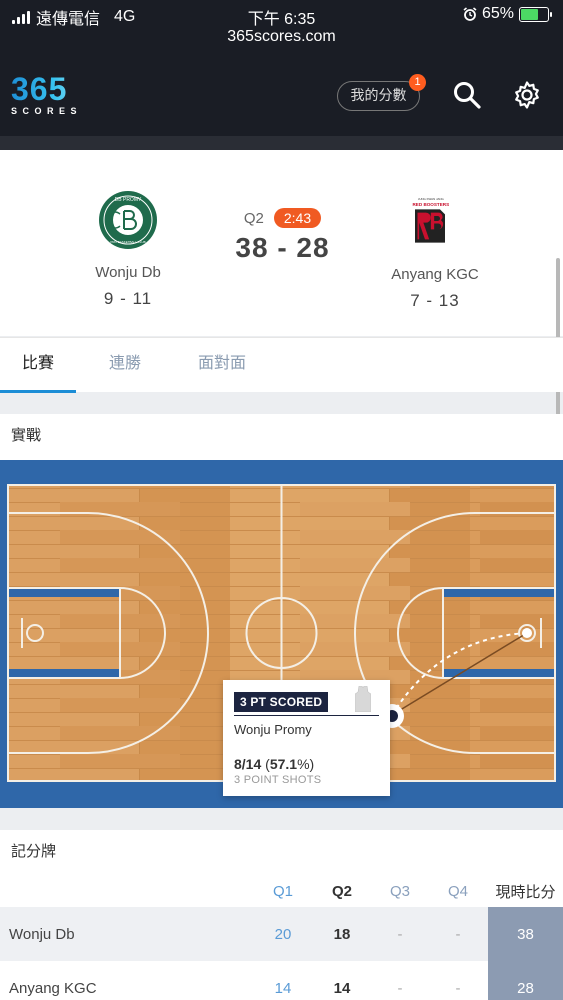 This screenshot has width=563, height=1000. What do you see at coordinates (42, 934) in the screenshot?
I see `row-team: Wonju Db` at bounding box center [42, 934].